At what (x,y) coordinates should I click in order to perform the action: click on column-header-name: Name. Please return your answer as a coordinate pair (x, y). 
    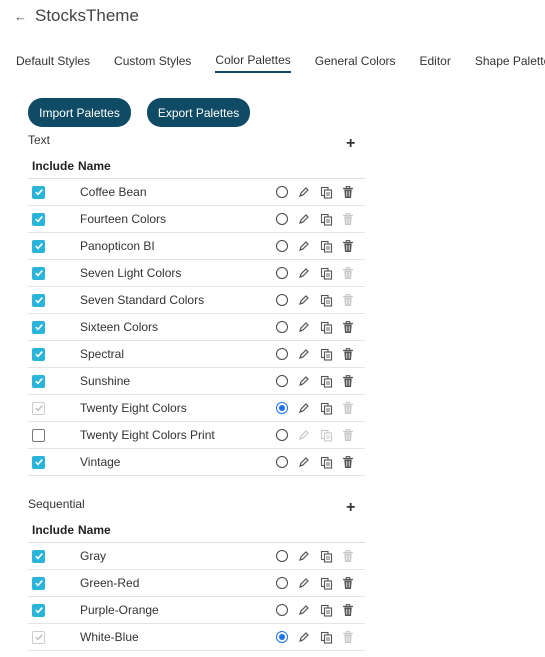
    Looking at the image, I should click on (94, 529).